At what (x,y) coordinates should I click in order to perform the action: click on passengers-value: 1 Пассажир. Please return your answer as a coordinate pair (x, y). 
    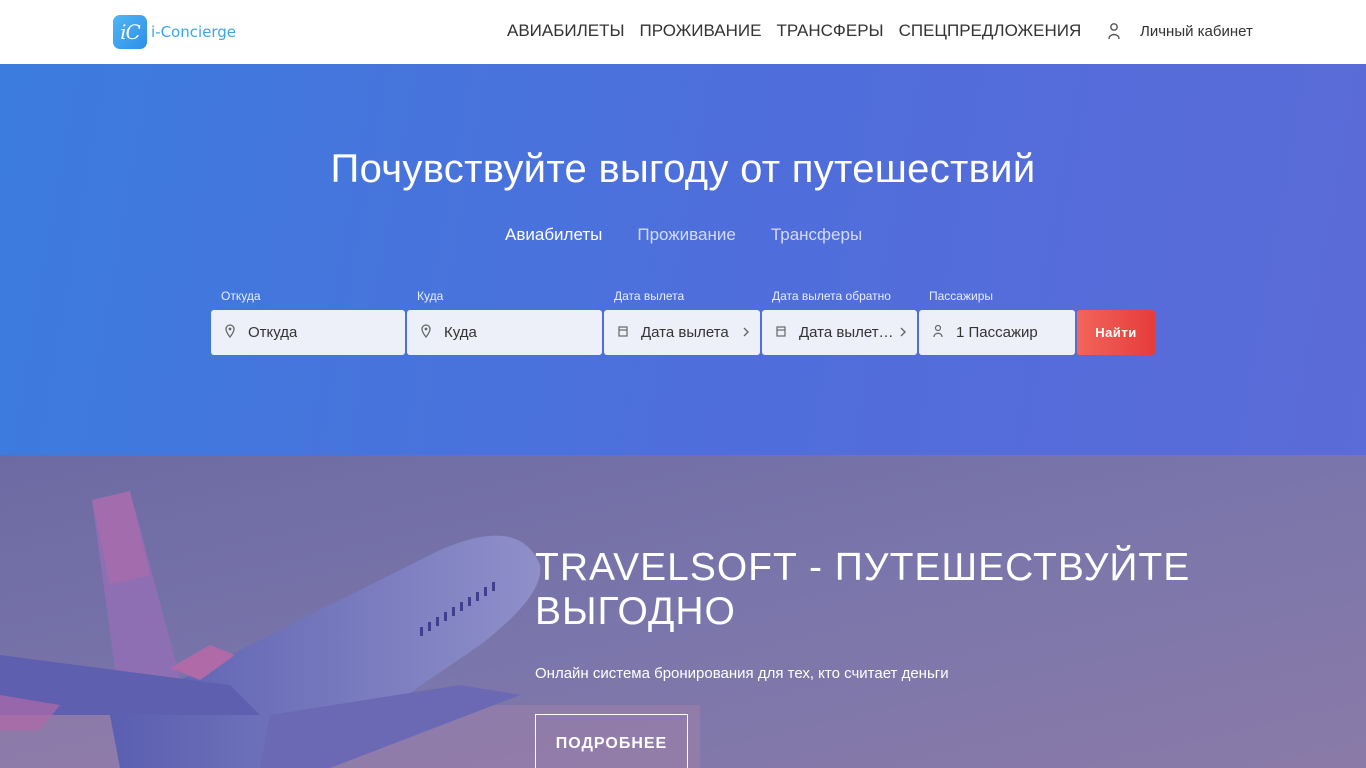
    Looking at the image, I should click on (997, 332).